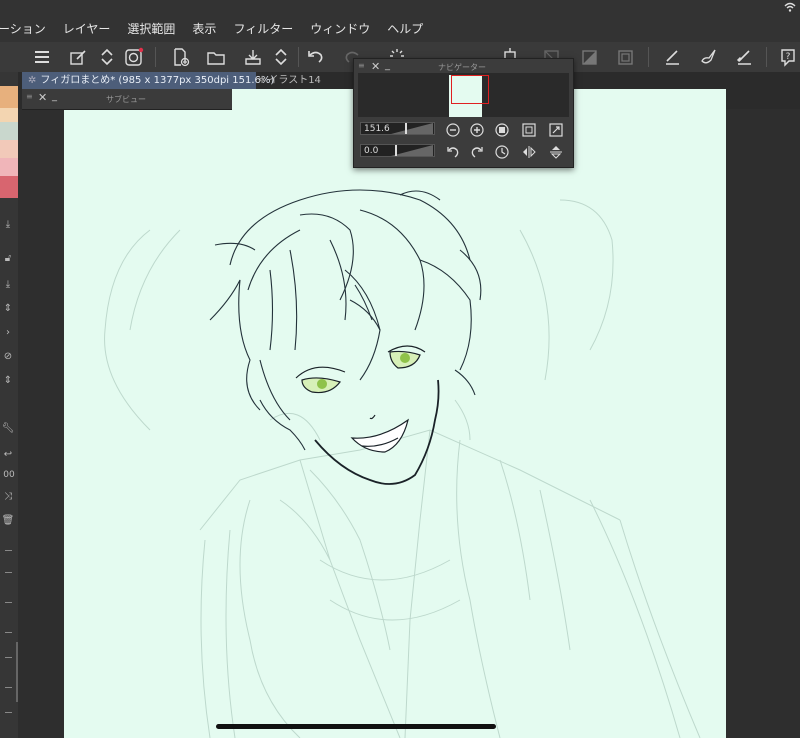  What do you see at coordinates (78, 57) in the screenshot?
I see `edit-layer-icon` at bounding box center [78, 57].